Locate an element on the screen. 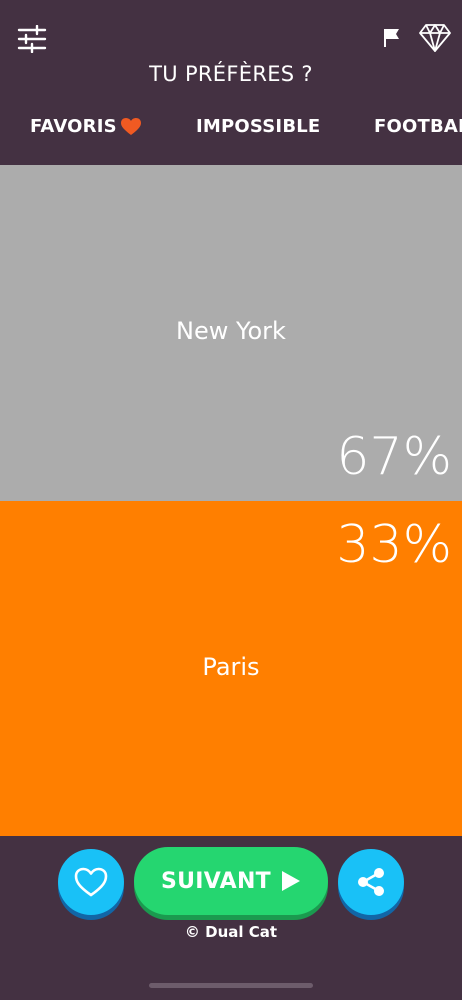 Image resolution: width=462 pixels, height=1000 pixels. tab-favoris: FAVORIS is located at coordinates (85, 126).